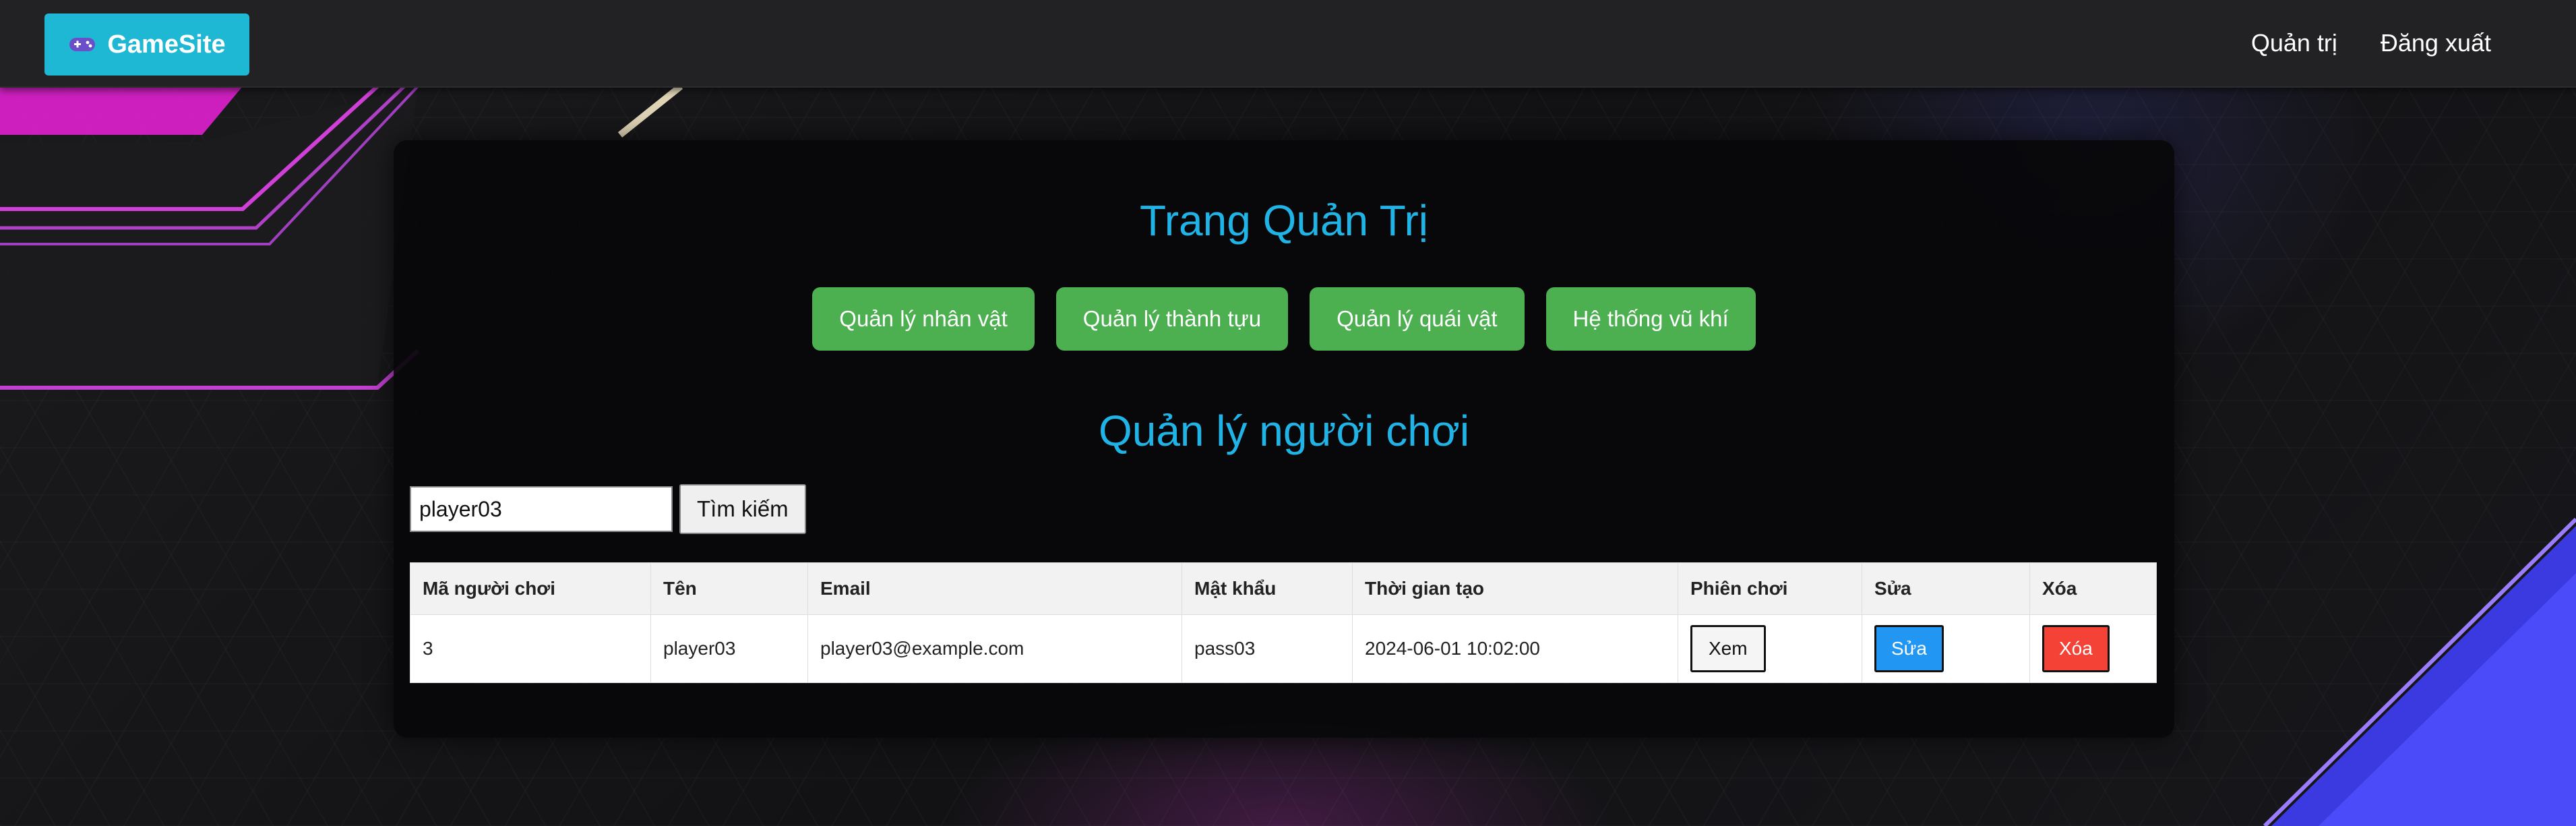 The width and height of the screenshot is (2576, 826). What do you see at coordinates (1728, 648) in the screenshot?
I see `view-sessions-button: Xem` at bounding box center [1728, 648].